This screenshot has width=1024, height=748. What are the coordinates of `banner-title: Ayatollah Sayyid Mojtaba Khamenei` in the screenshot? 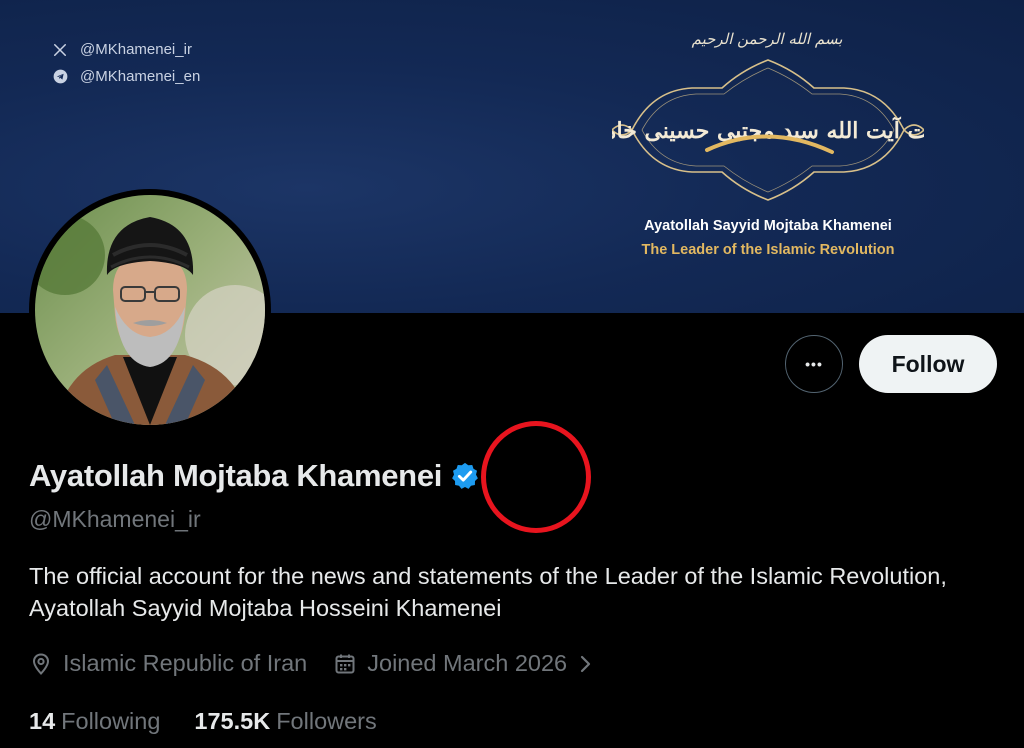 It's located at (768, 226).